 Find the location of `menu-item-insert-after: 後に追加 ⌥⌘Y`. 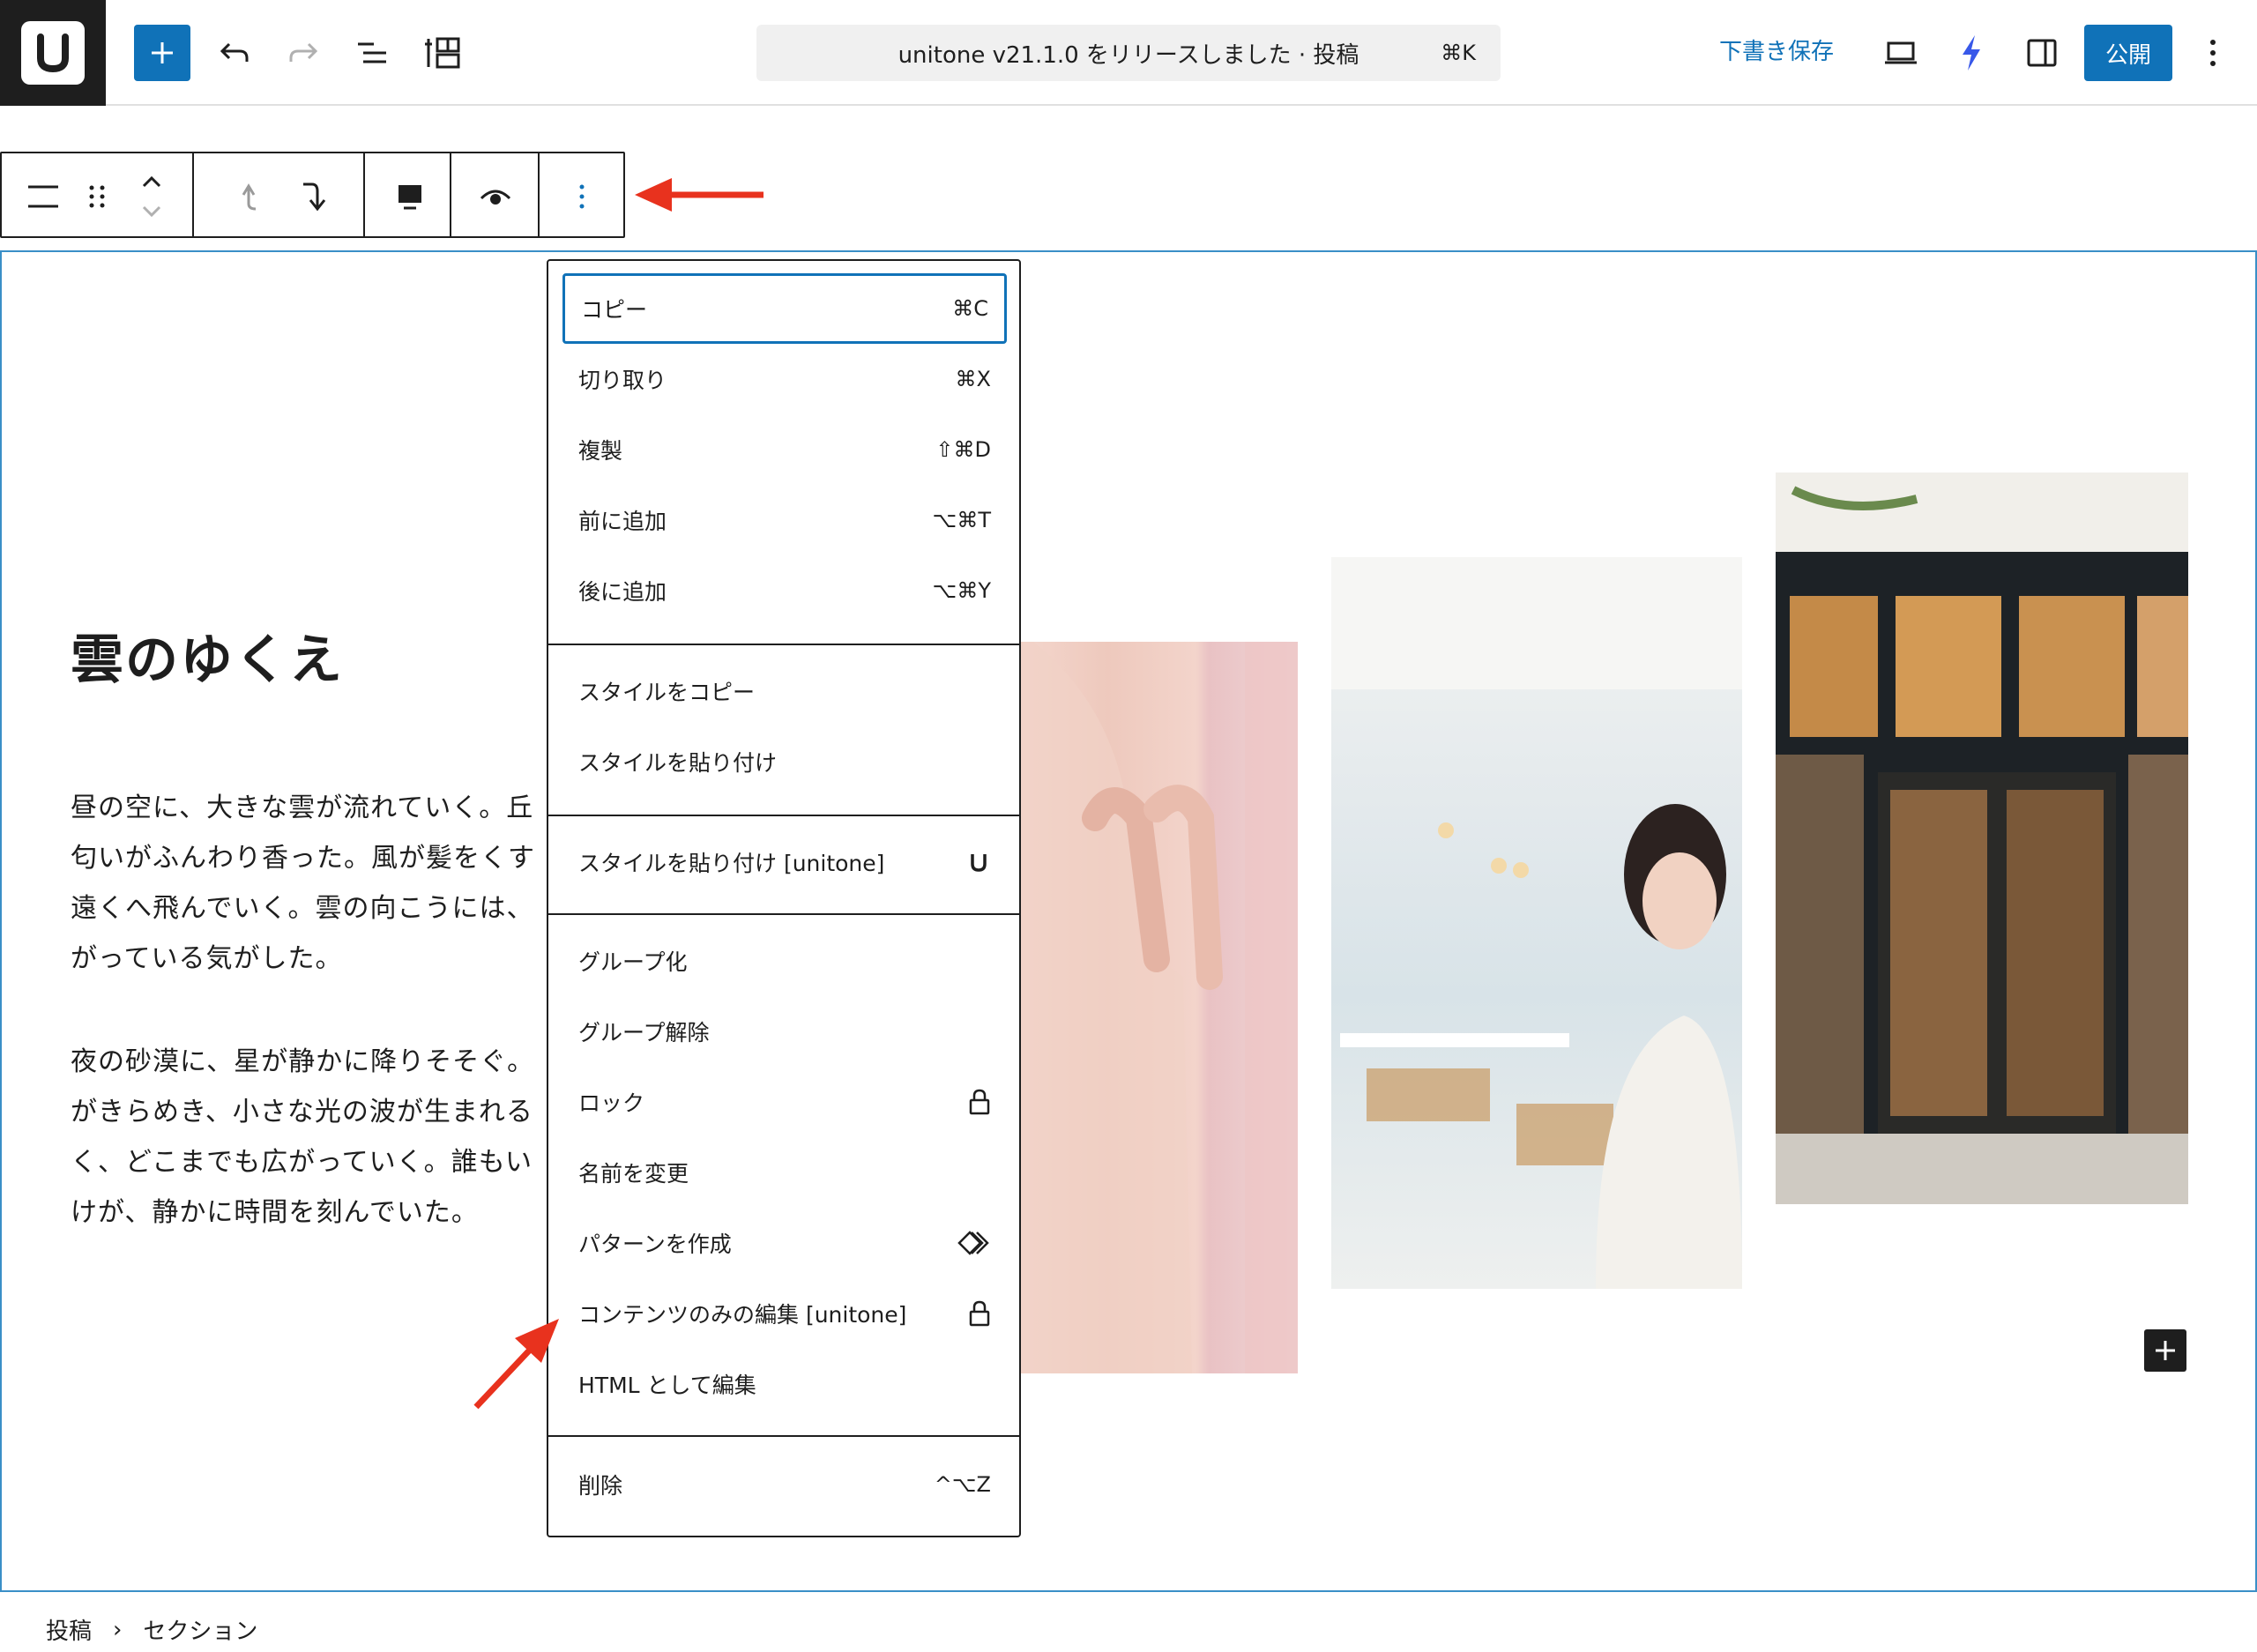

menu-item-insert-after: 後に追加 ⌥⌘Y is located at coordinates (784, 590).